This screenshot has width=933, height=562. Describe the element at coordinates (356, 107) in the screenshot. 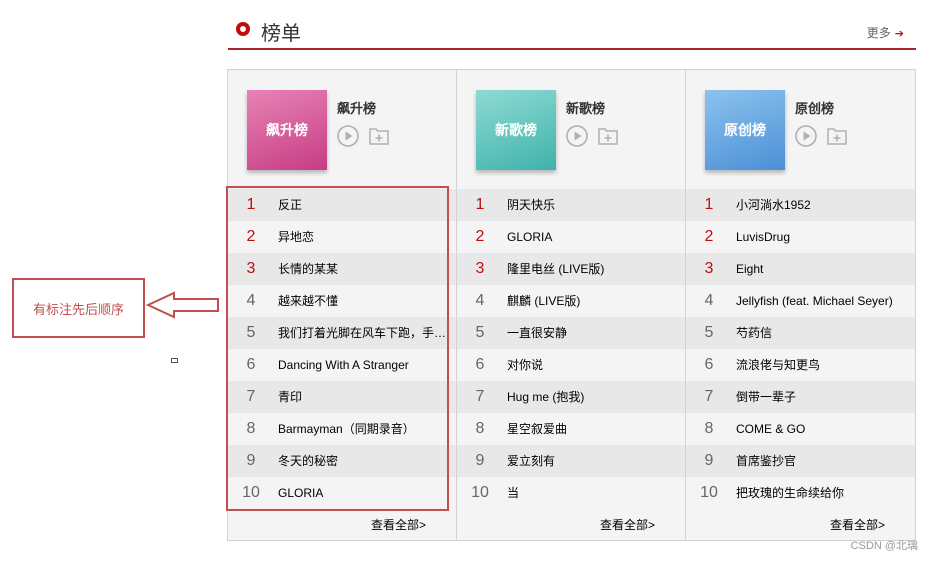

I see `board-name: 飙升榜` at that location.